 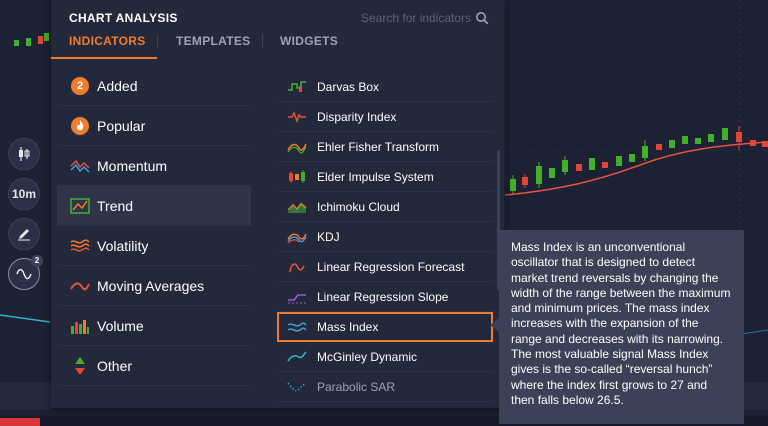 What do you see at coordinates (80, 286) in the screenshot?
I see `moving-average-icon` at bounding box center [80, 286].